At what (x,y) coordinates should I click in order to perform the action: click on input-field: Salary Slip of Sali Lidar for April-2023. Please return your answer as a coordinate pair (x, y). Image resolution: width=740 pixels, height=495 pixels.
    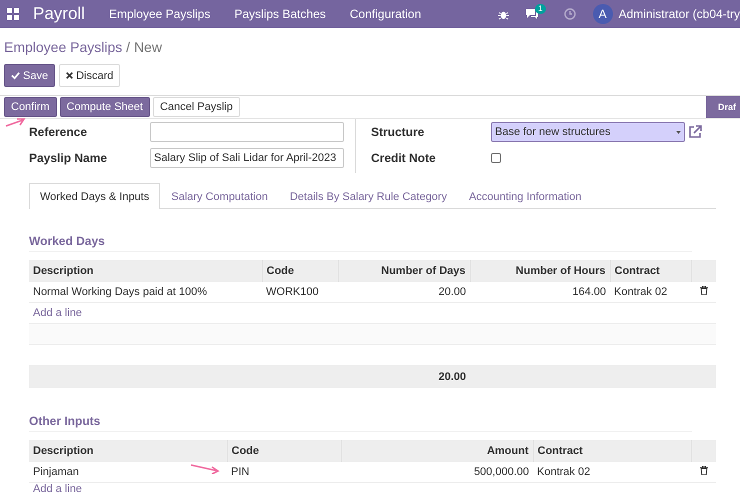
    Looking at the image, I should click on (247, 158).